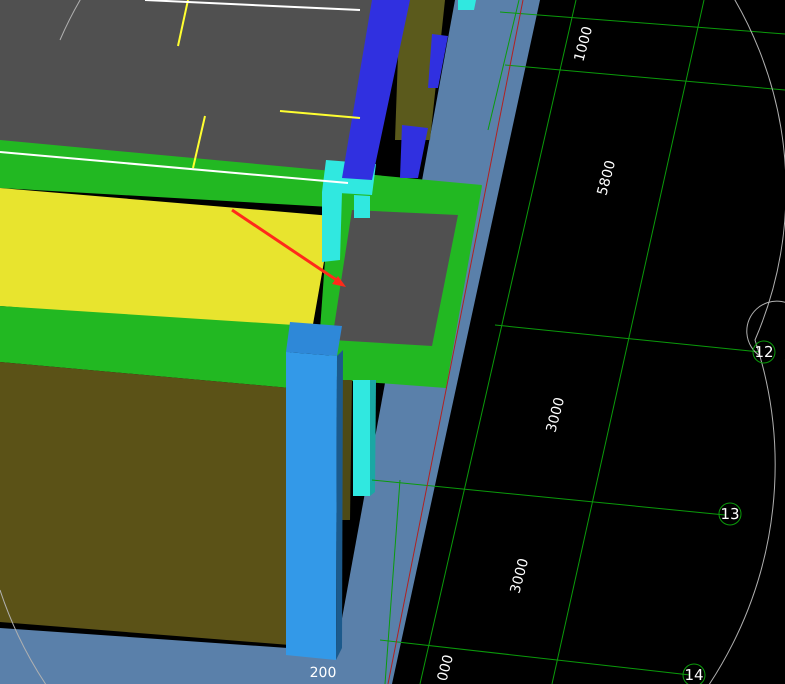 This screenshot has height=684, width=785. Describe the element at coordinates (607, 178) in the screenshot. I see `dimension-label: 5800` at that location.